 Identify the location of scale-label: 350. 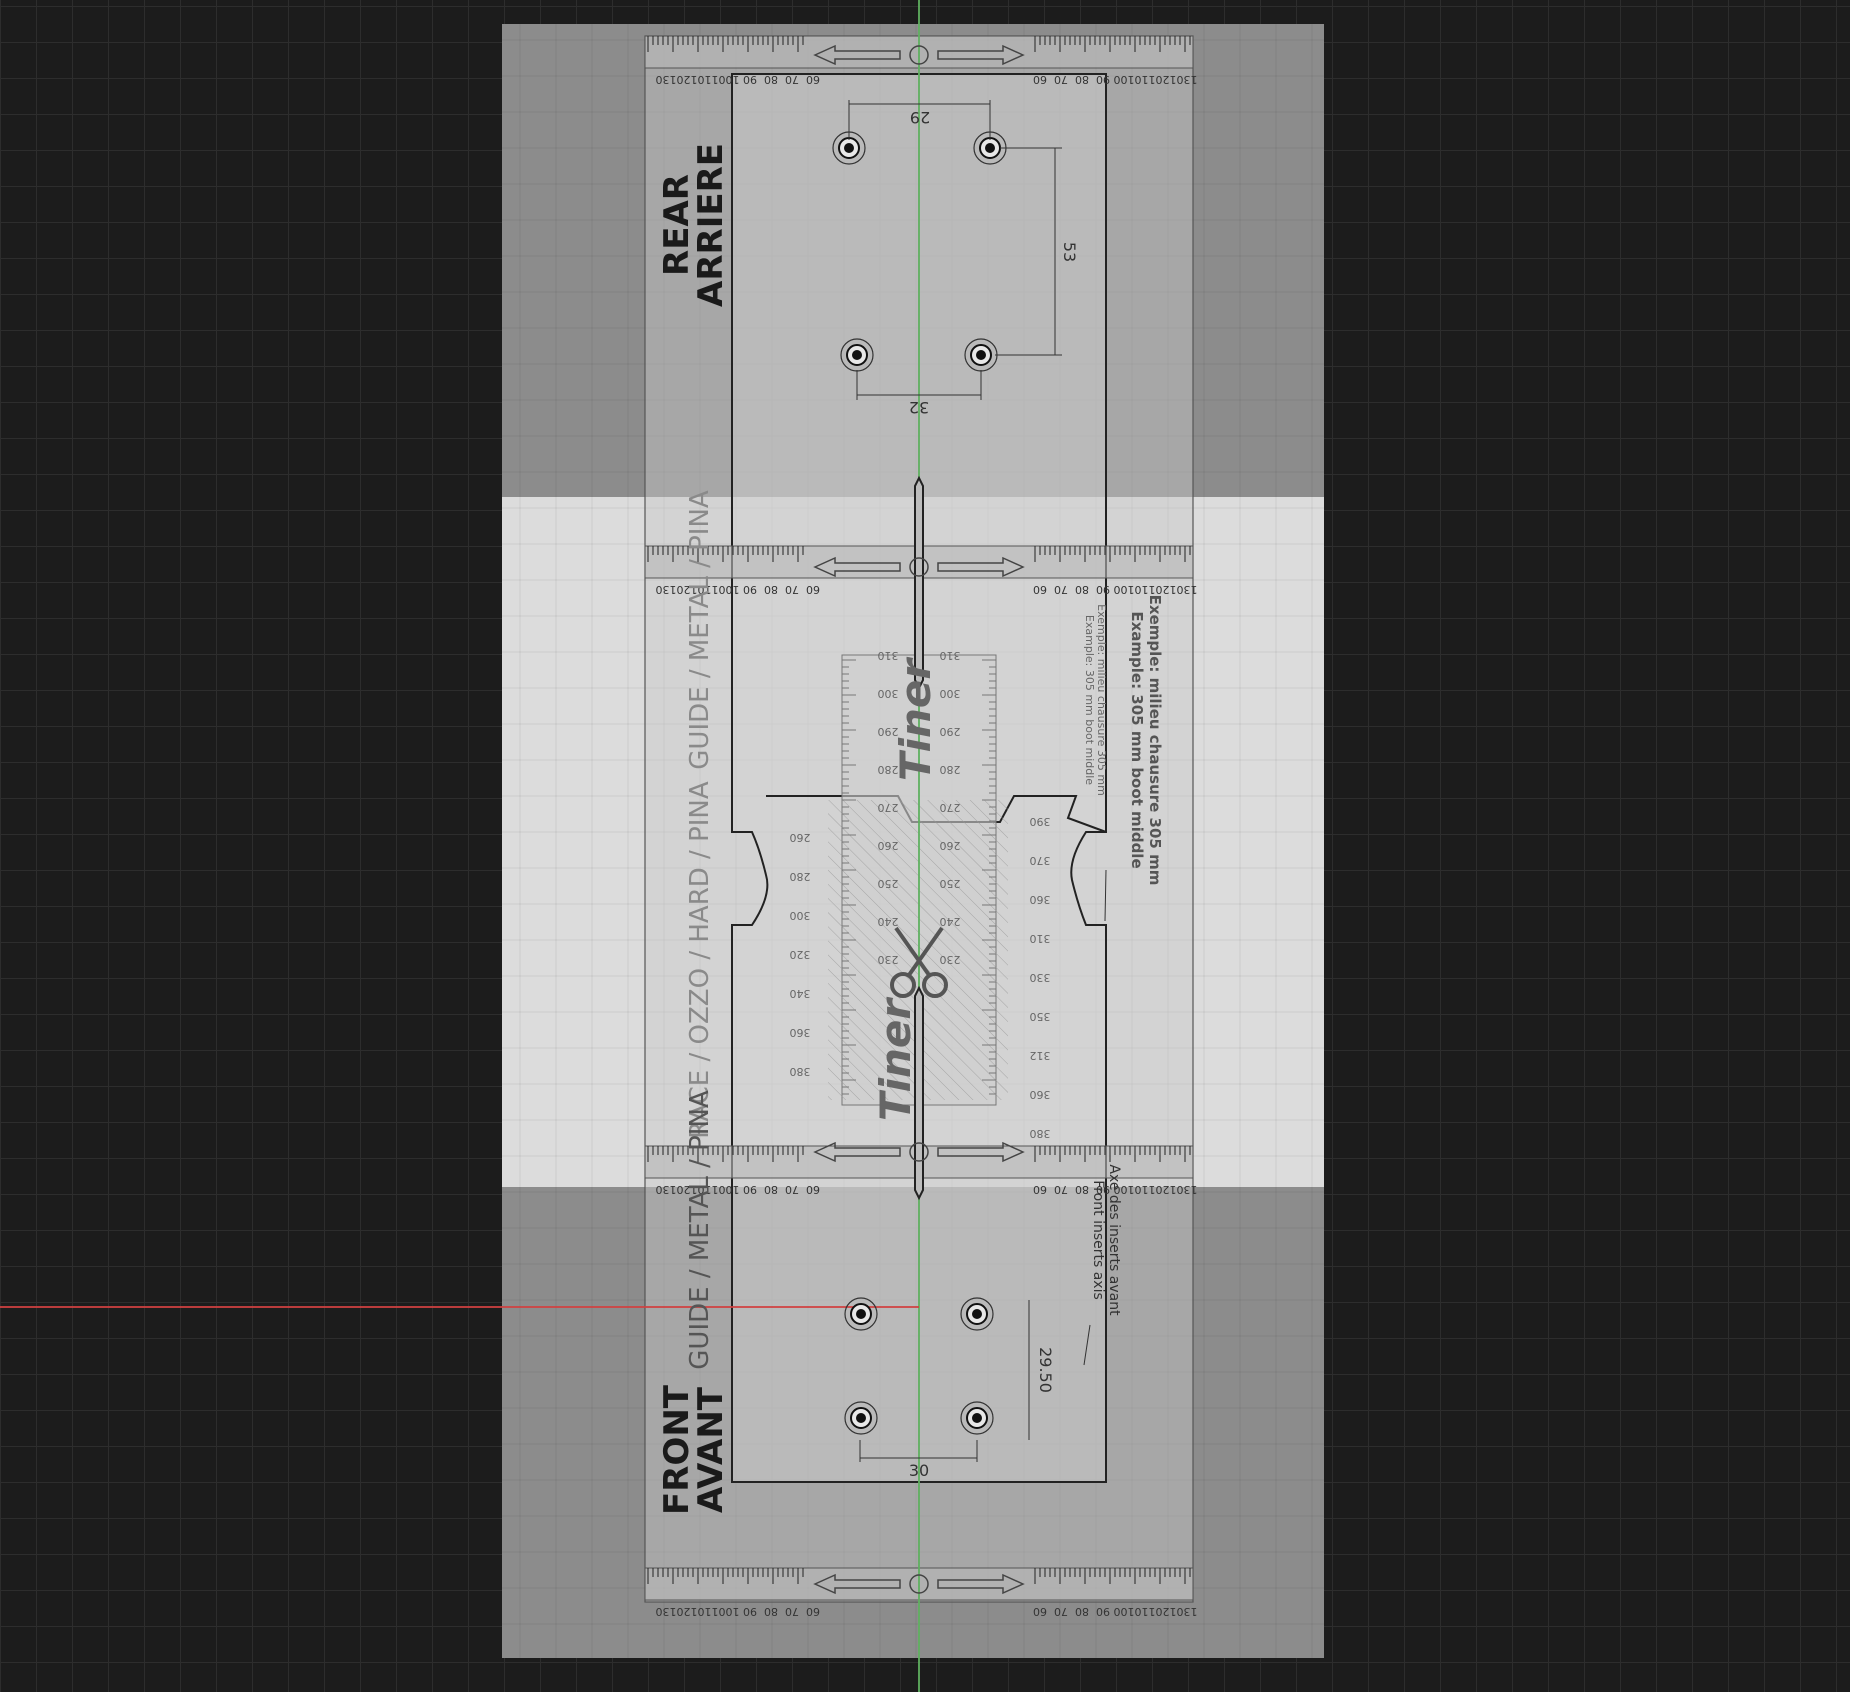
(1040, 1016).